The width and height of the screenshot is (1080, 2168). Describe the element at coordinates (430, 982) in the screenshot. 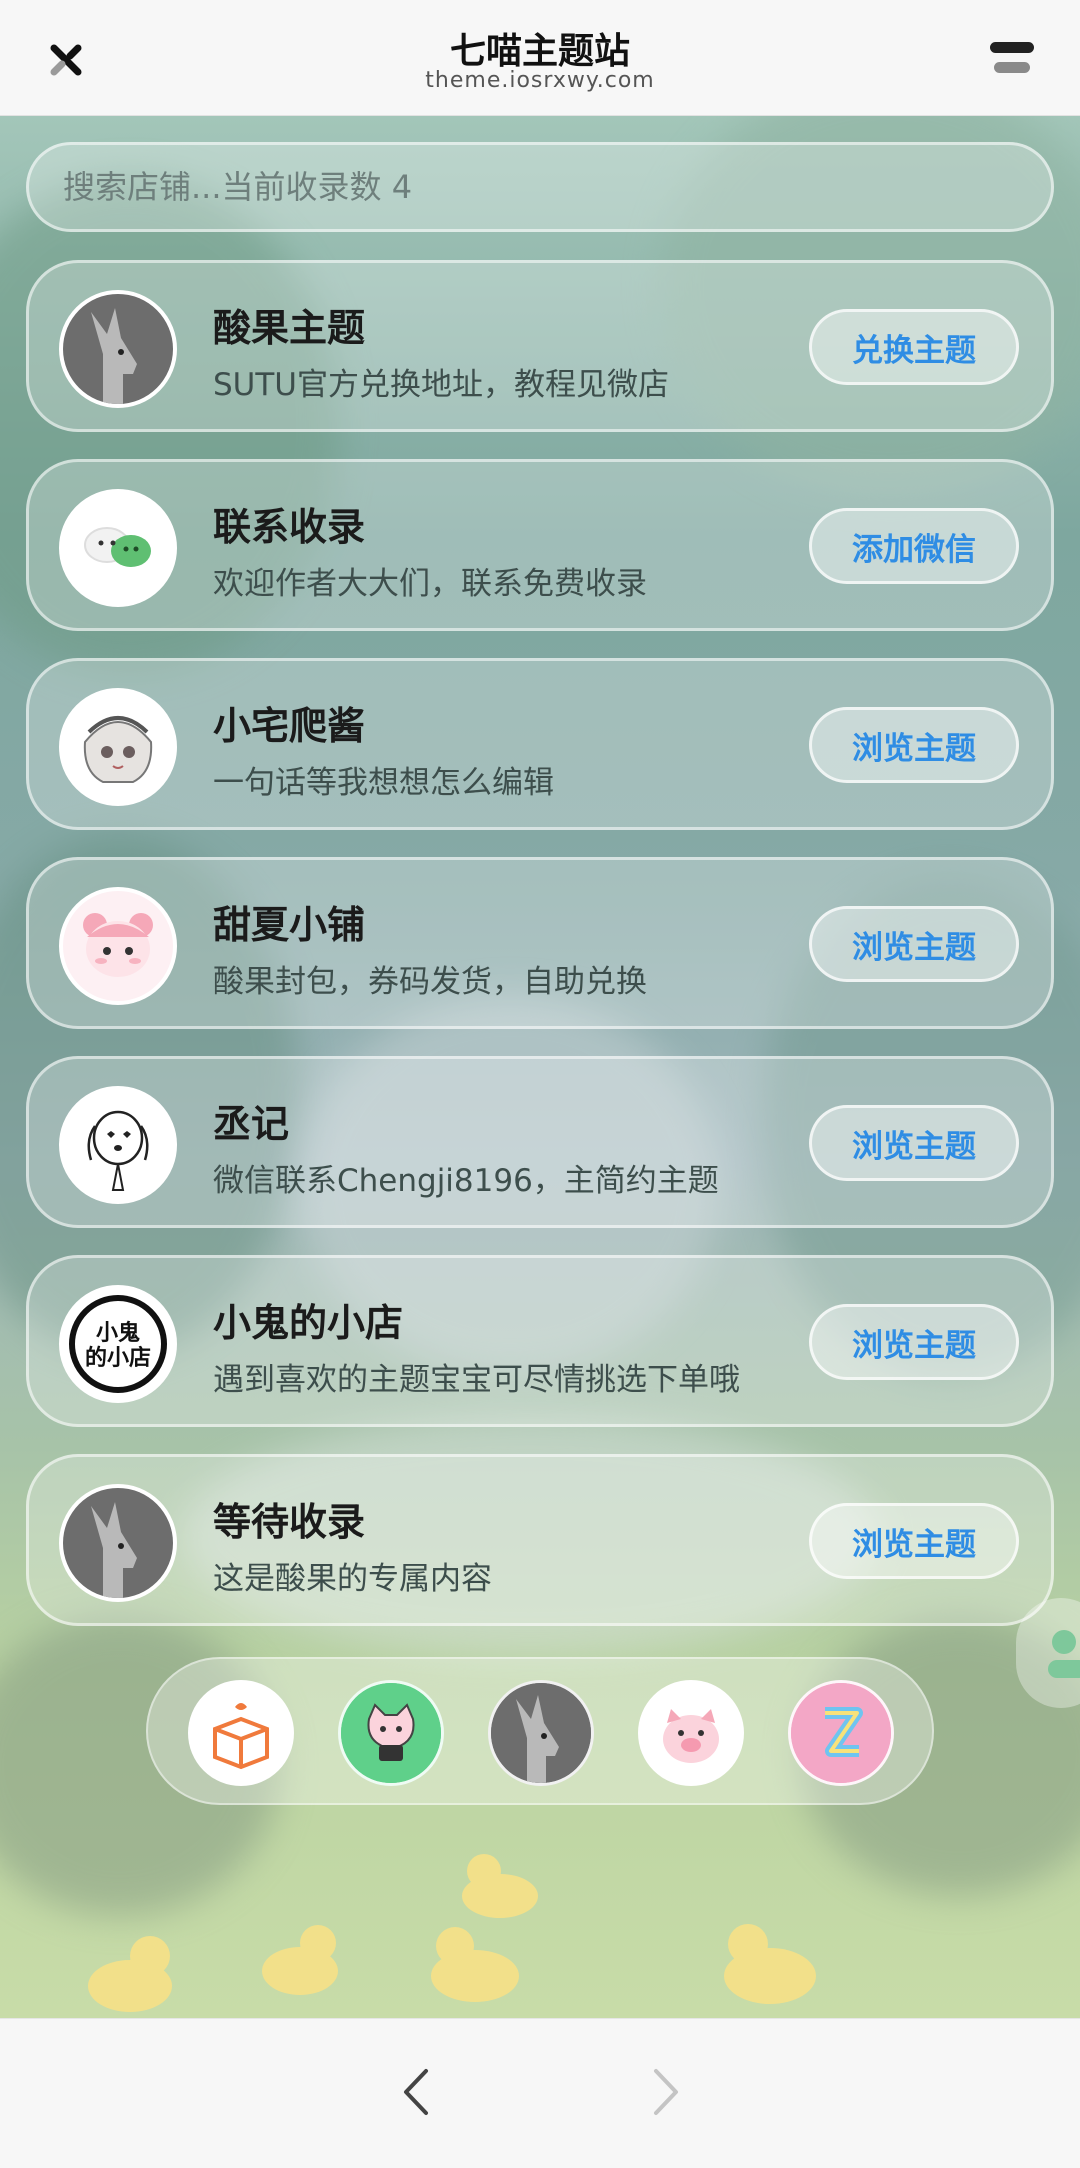

I see `shop-description: 酸果封包，券码发货，自助兑换` at that location.